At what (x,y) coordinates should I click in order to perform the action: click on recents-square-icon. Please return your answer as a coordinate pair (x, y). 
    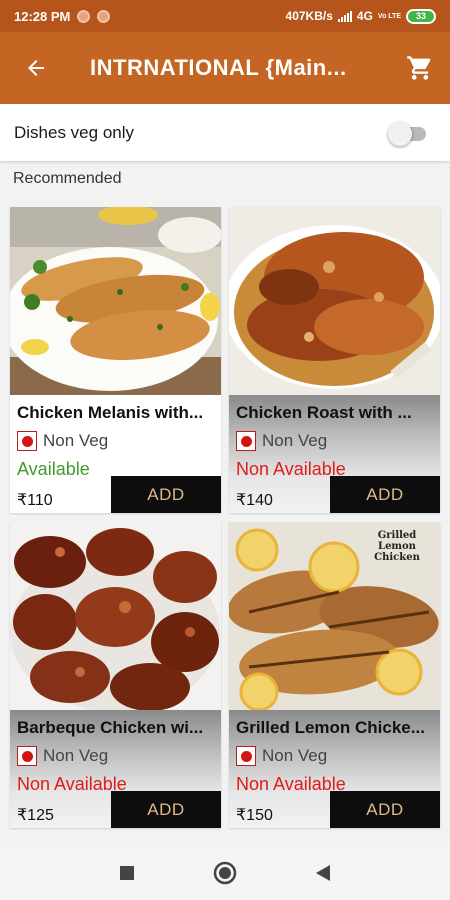
    Looking at the image, I should click on (127, 873).